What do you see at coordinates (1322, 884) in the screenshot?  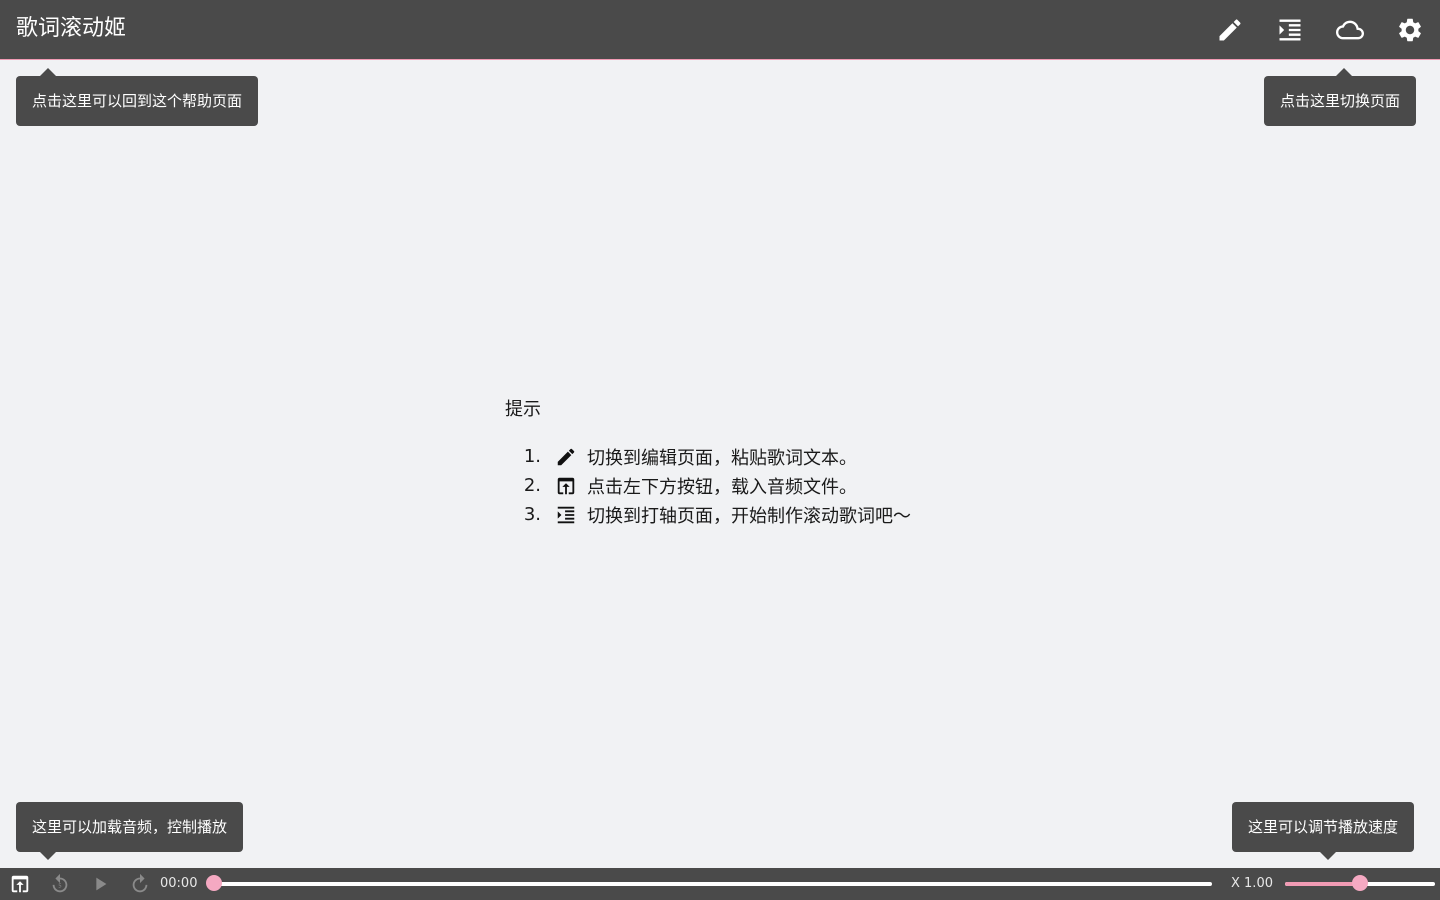 I see `speed-fill` at bounding box center [1322, 884].